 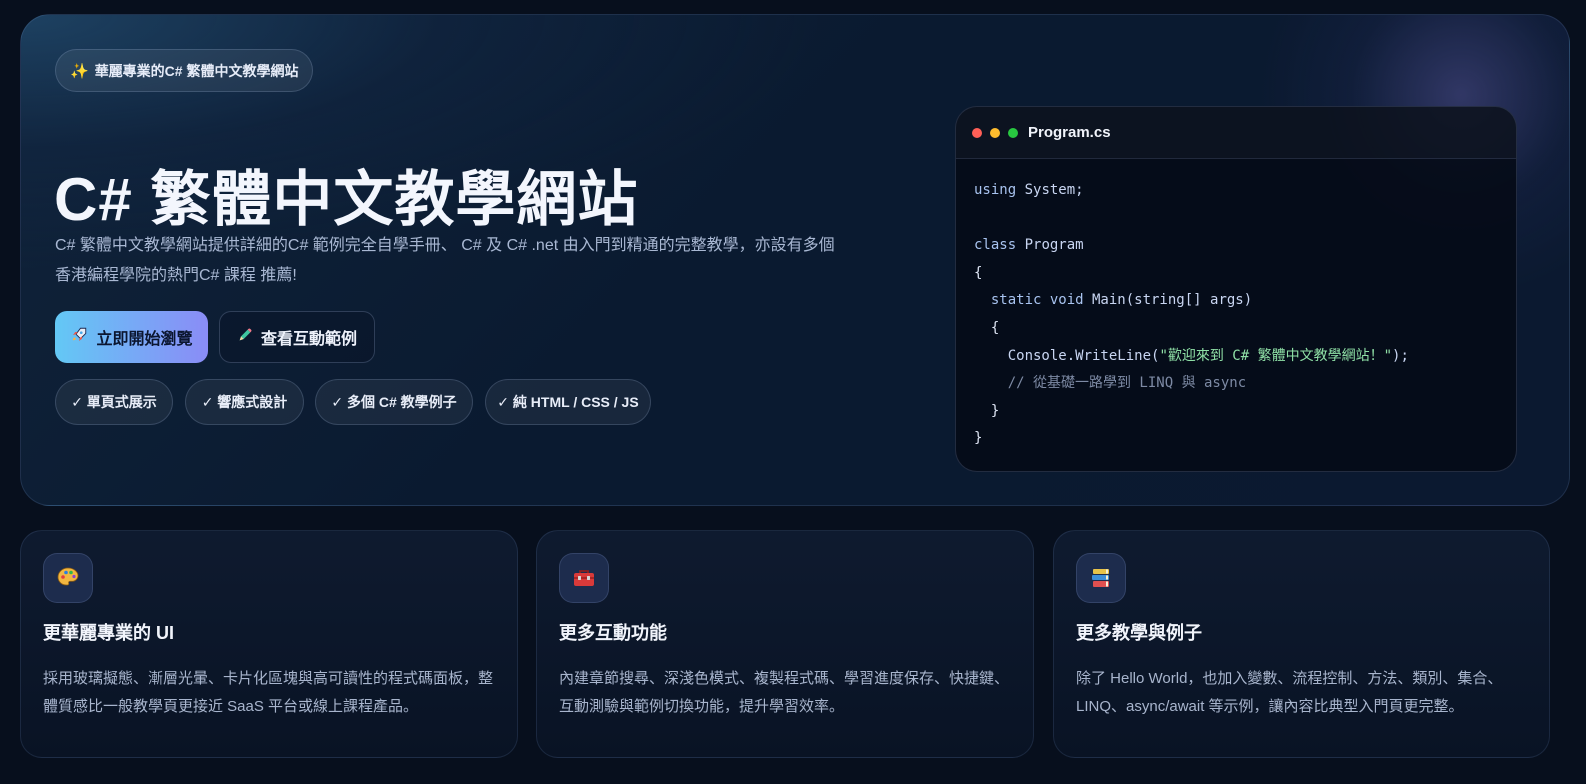 I want to click on code-line: Console.WriteLine("歡迎來到 C# 繁體中文教學網站！");, so click(x=1245, y=357).